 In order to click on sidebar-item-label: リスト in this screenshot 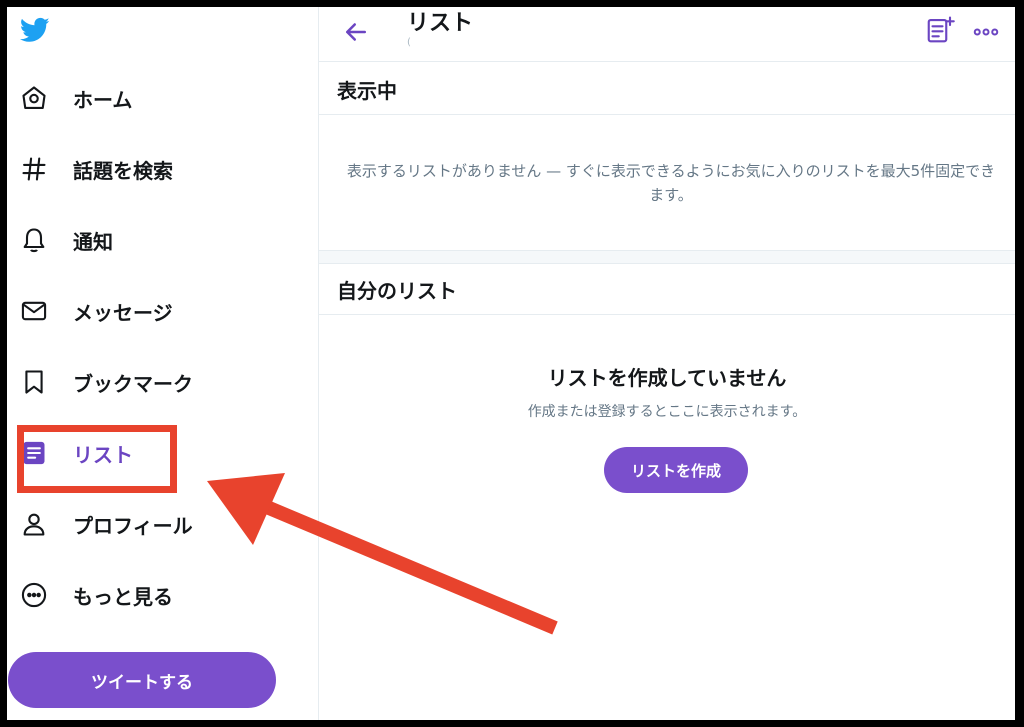, I will do `click(103, 454)`.